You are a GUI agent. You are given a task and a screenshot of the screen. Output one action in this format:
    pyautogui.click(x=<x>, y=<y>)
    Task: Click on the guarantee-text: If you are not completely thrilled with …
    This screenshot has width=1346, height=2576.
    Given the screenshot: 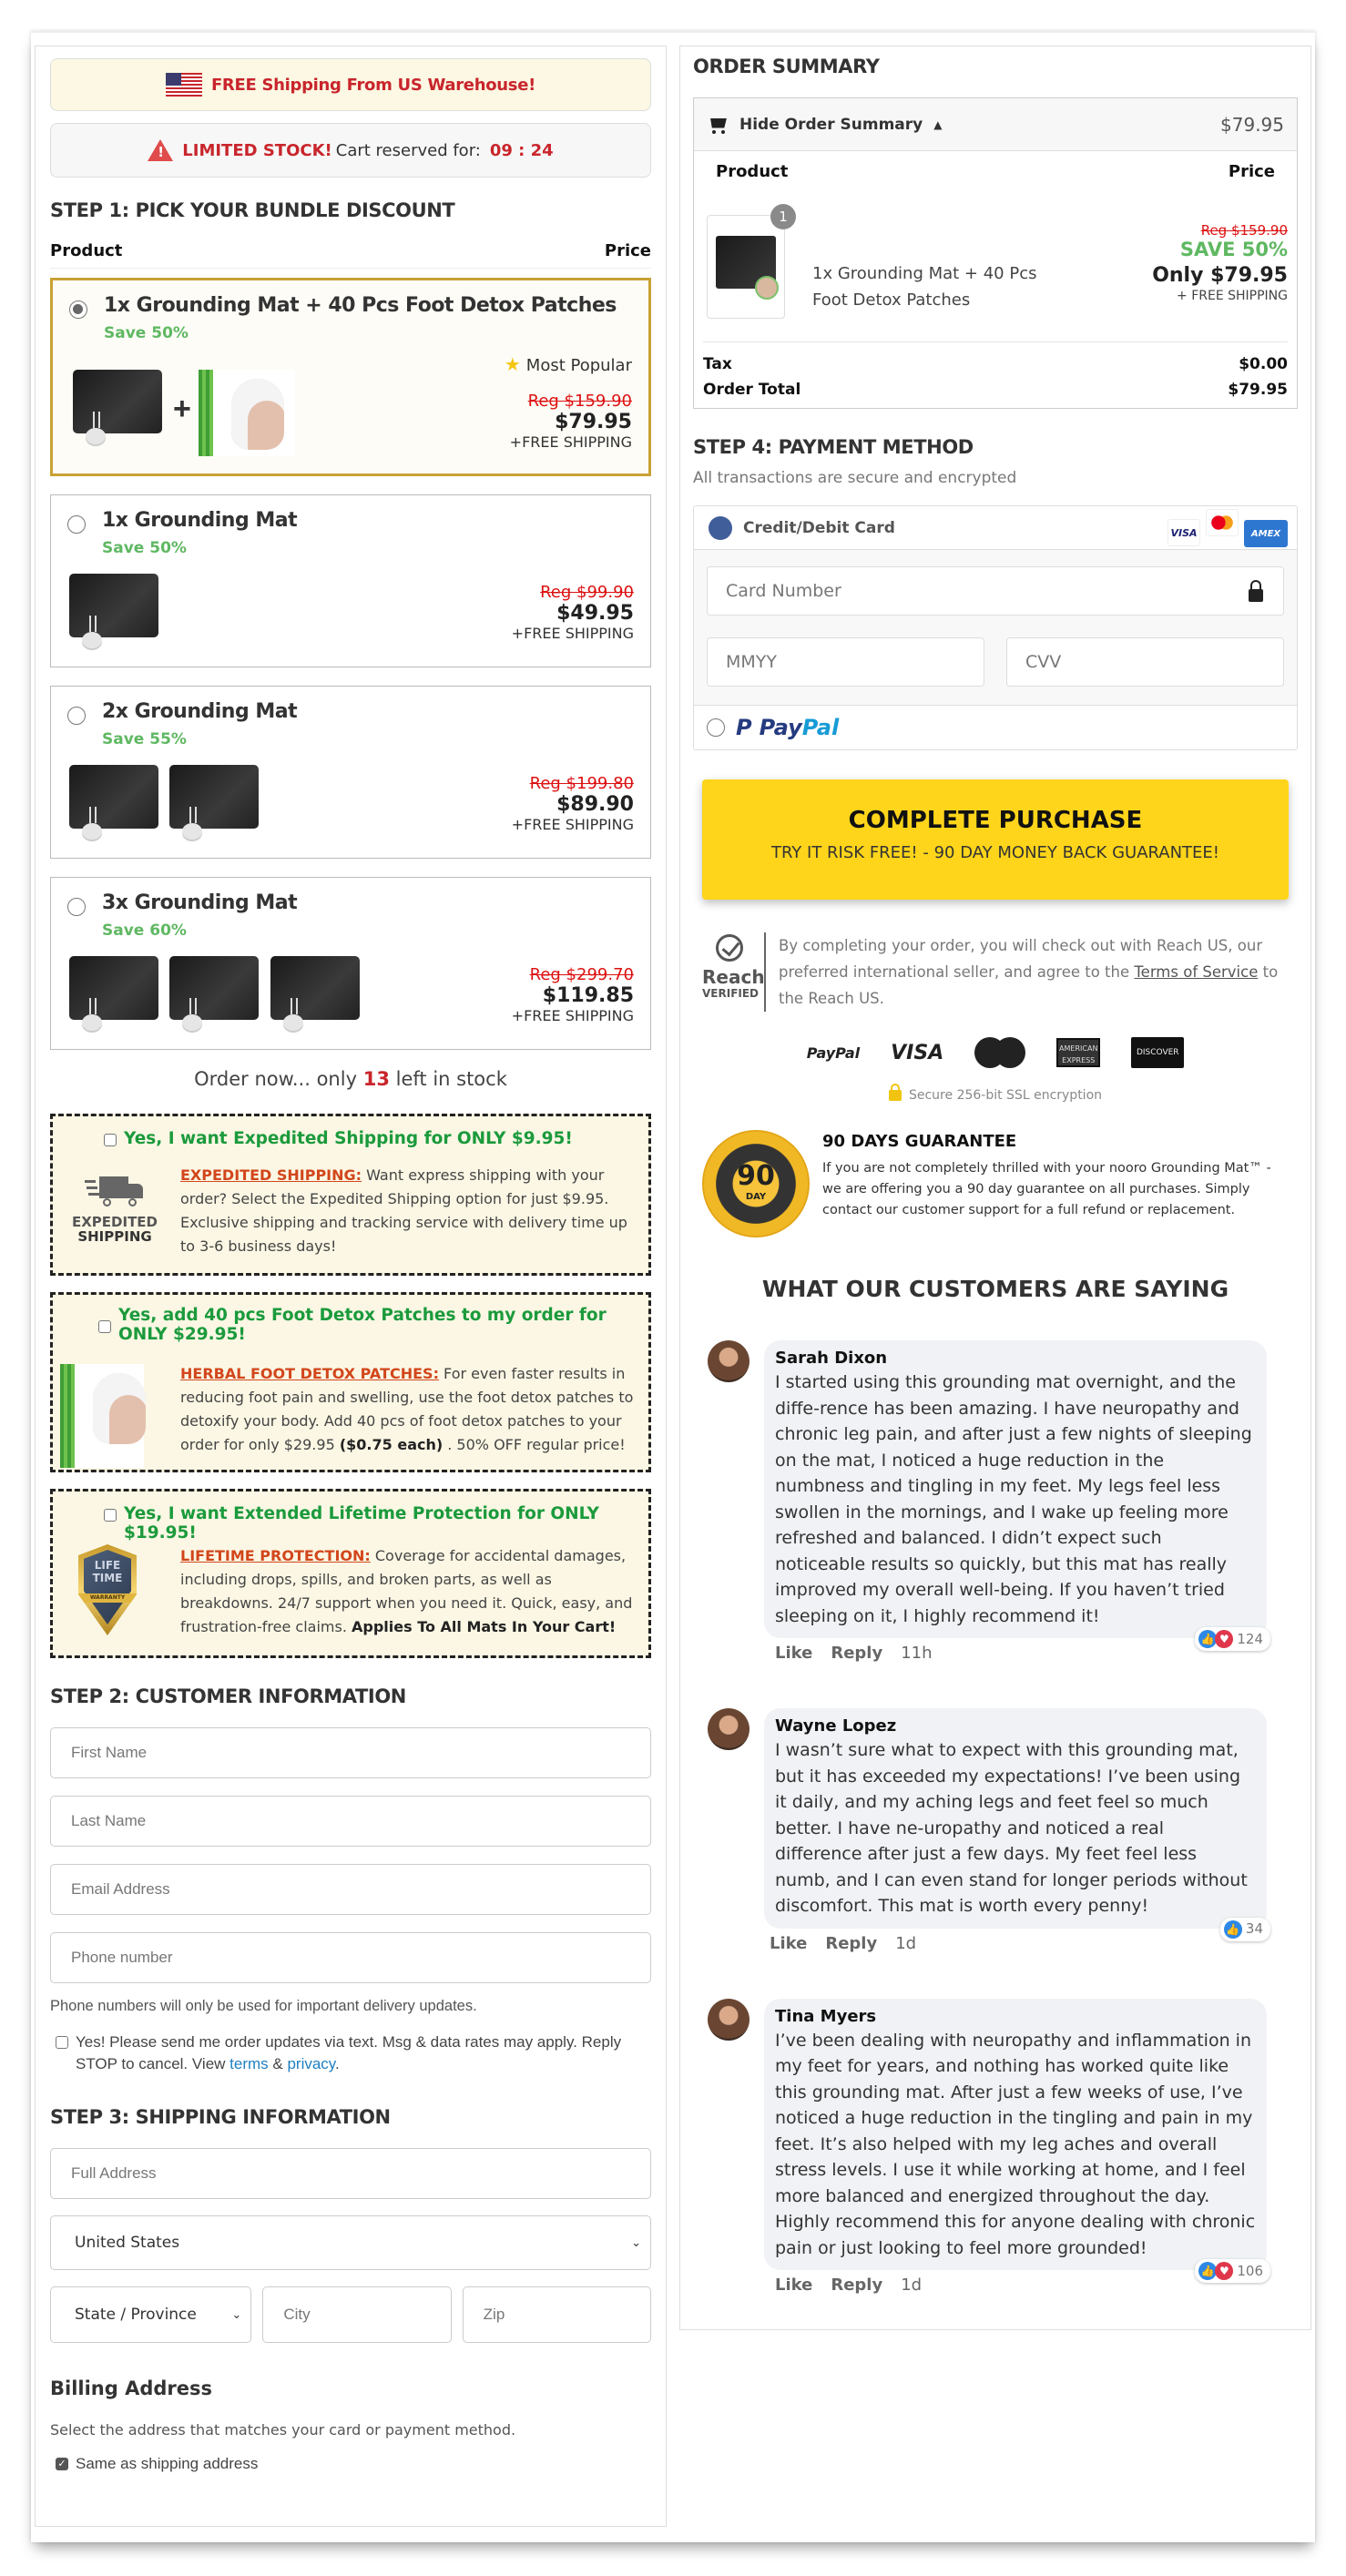 What is the action you would take?
    pyautogui.click(x=1046, y=1189)
    